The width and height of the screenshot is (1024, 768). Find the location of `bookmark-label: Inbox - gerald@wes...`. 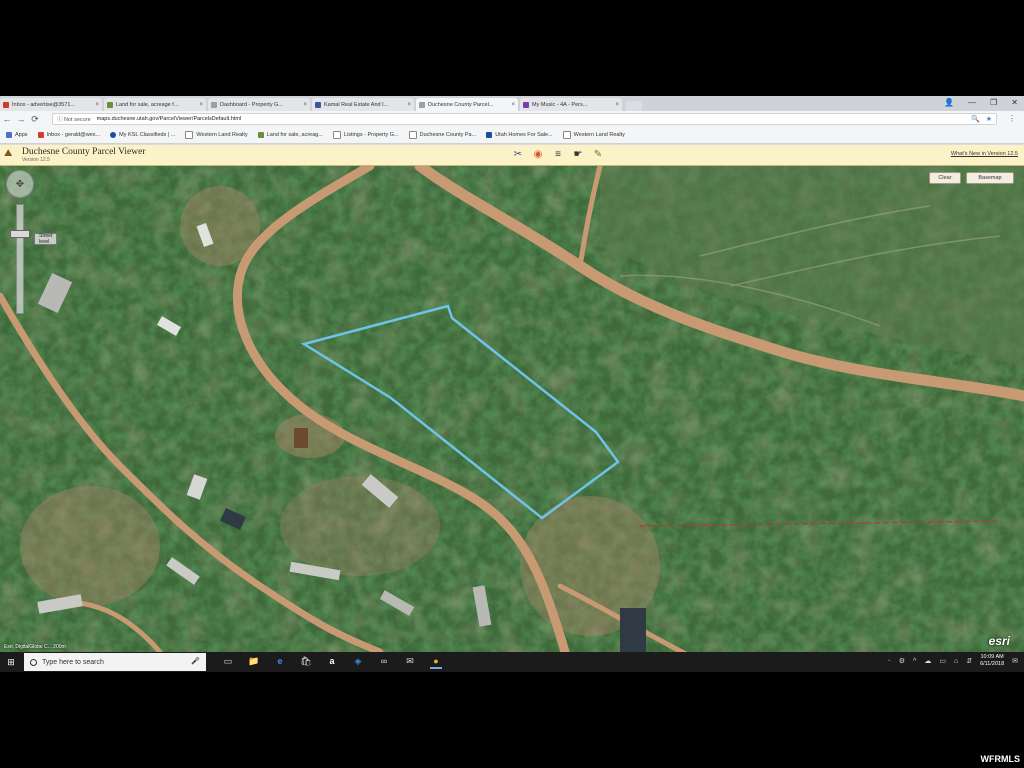

bookmark-label: Inbox - gerald@wes... is located at coordinates (73, 135).